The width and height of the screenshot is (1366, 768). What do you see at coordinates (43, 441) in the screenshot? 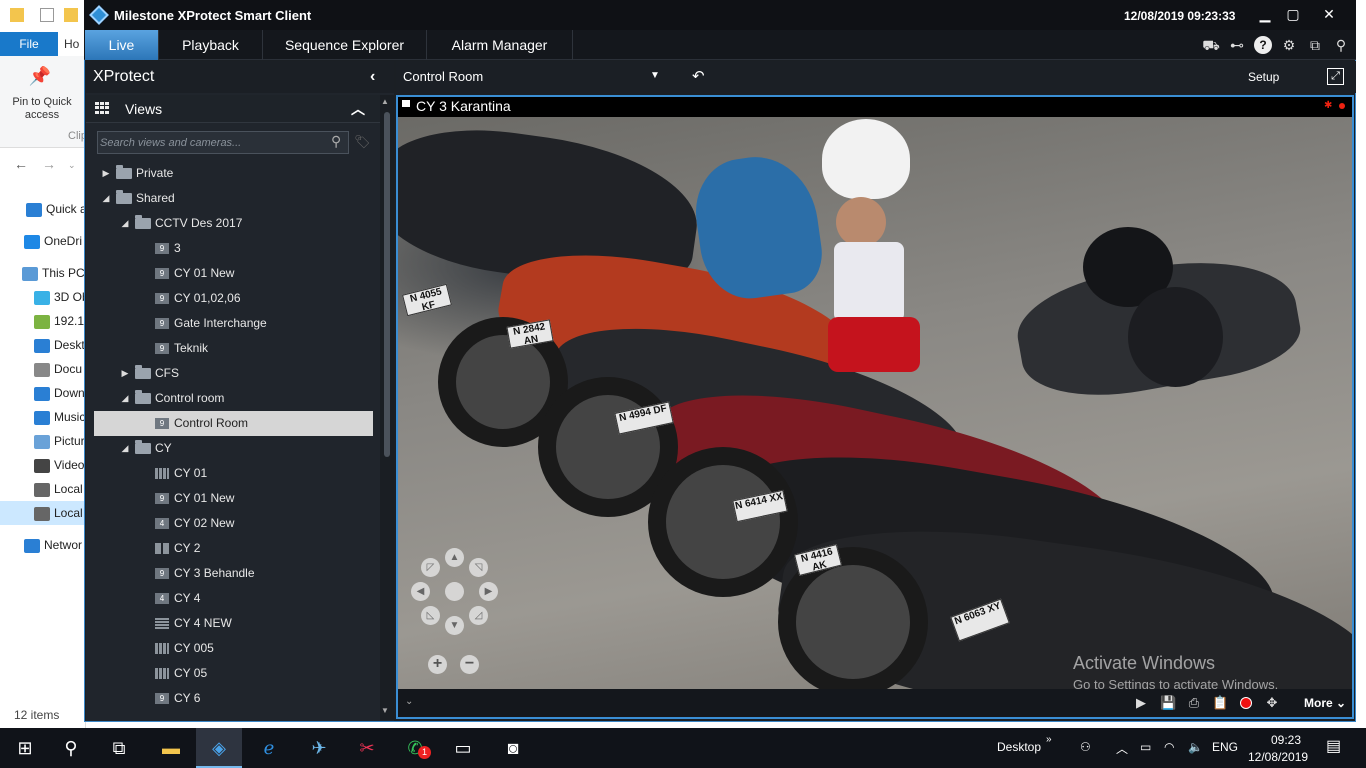
I see `explorer-tree-item: Pictur` at bounding box center [43, 441].